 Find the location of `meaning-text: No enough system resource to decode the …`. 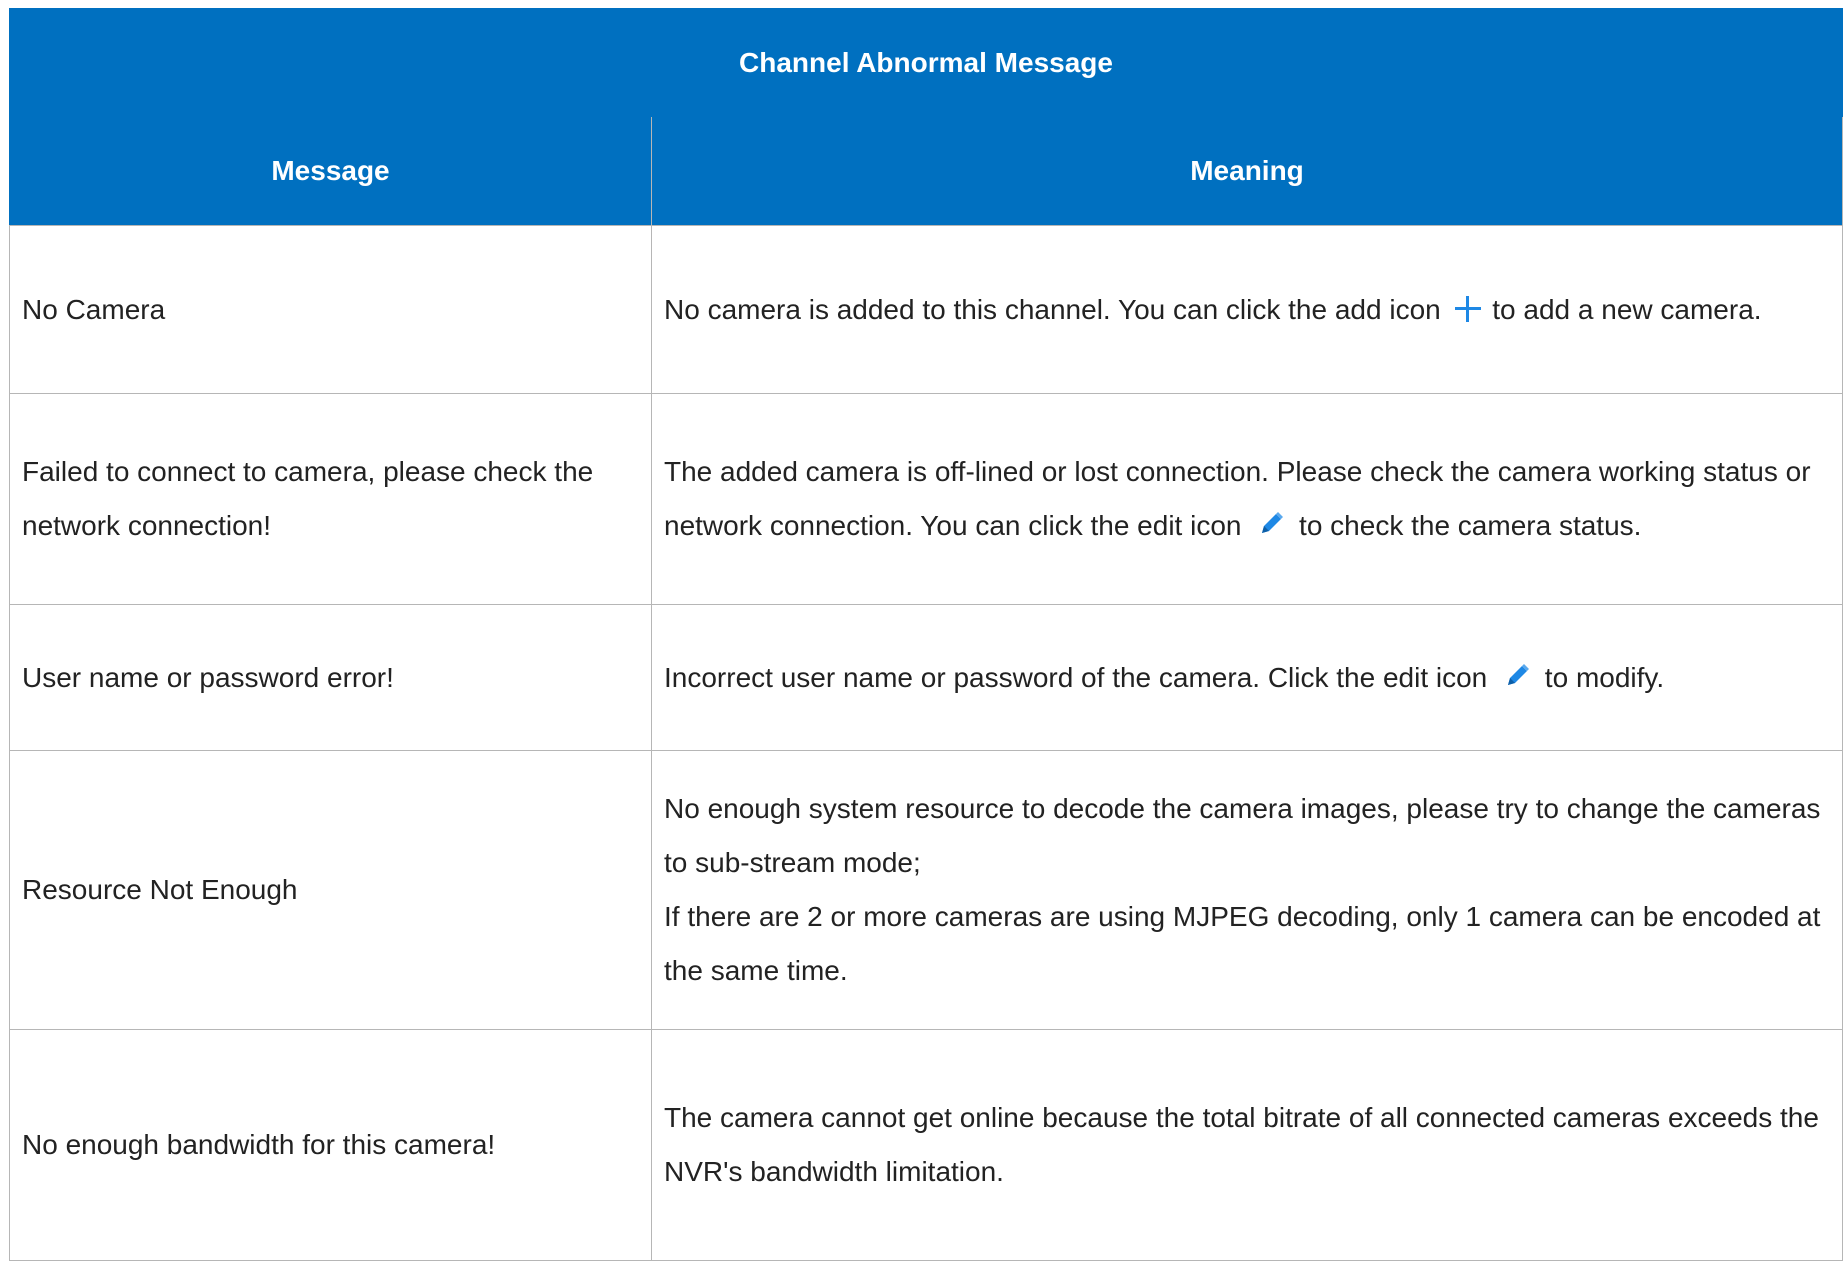

meaning-text: No enough system resource to decode the … is located at coordinates (1242, 835).